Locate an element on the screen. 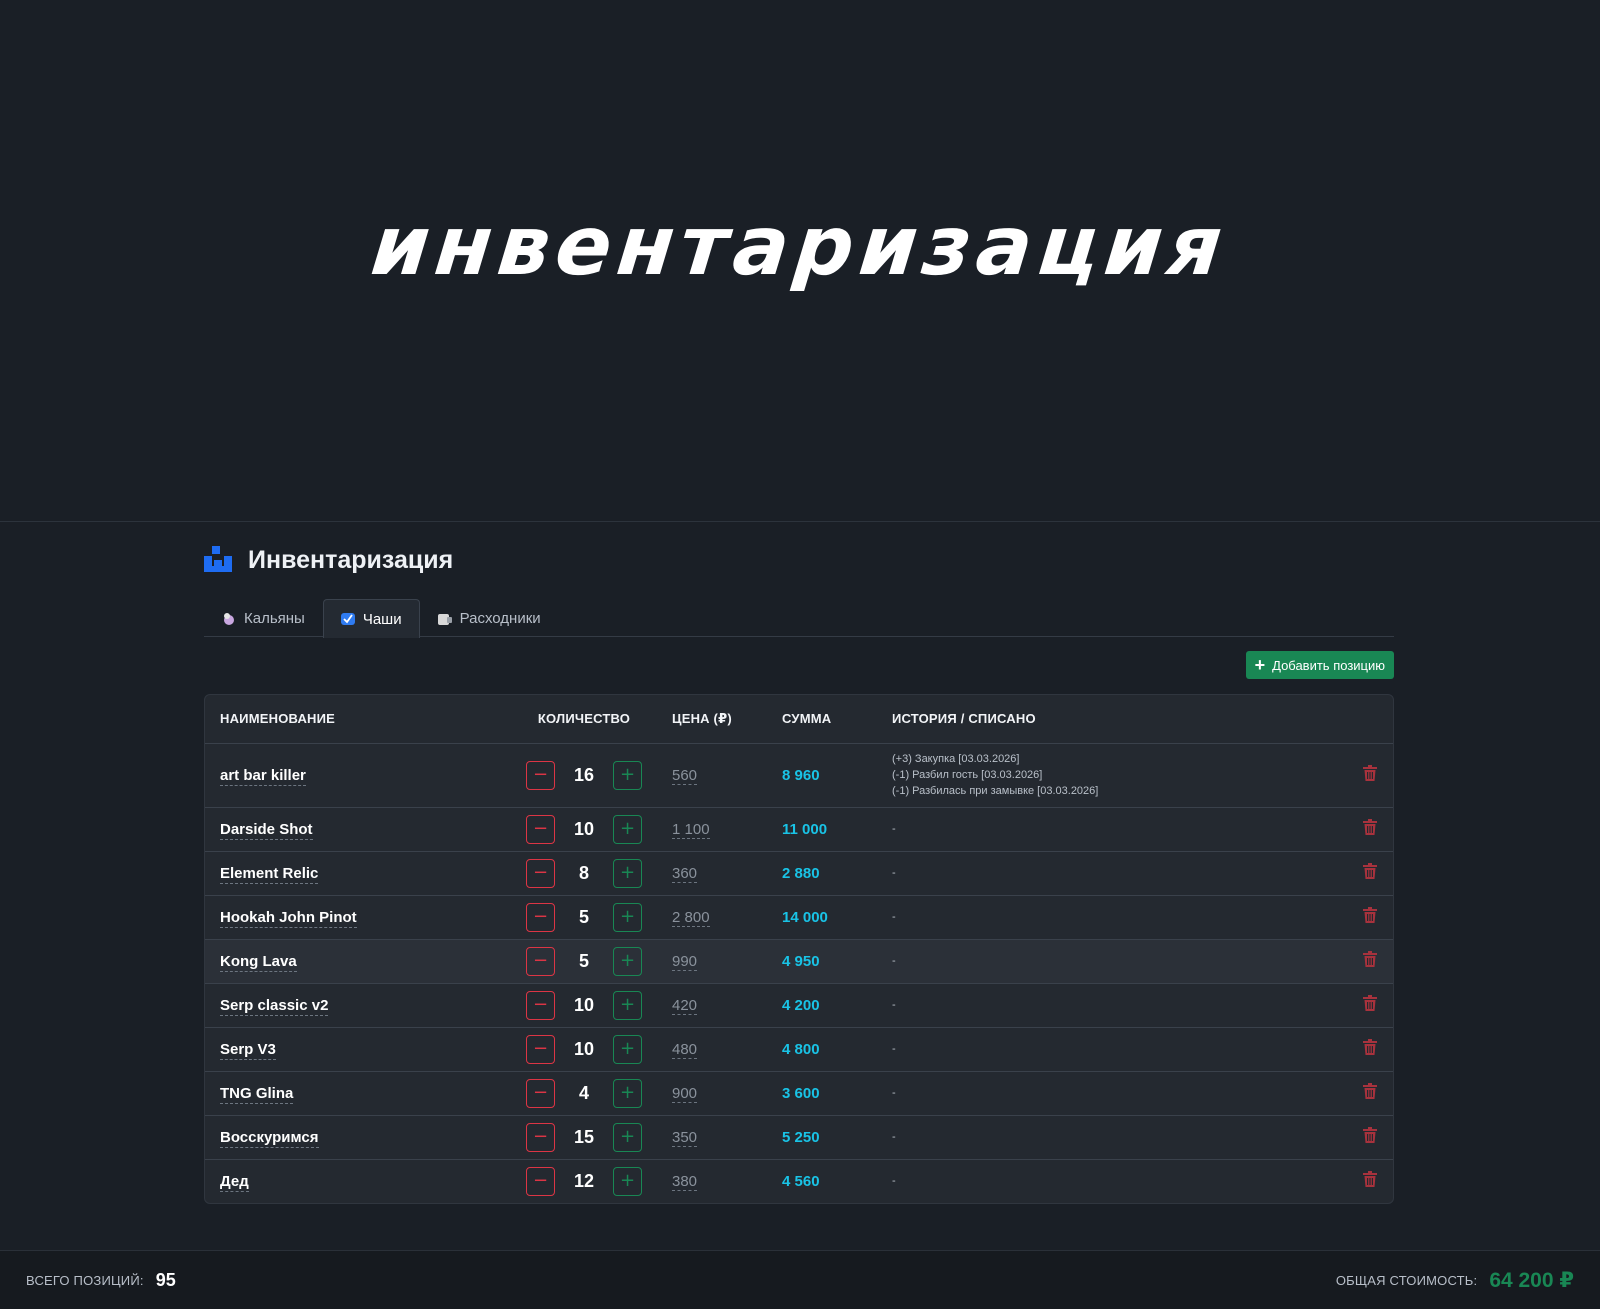 The height and width of the screenshot is (1309, 1600). item-name: Дед is located at coordinates (234, 1182).